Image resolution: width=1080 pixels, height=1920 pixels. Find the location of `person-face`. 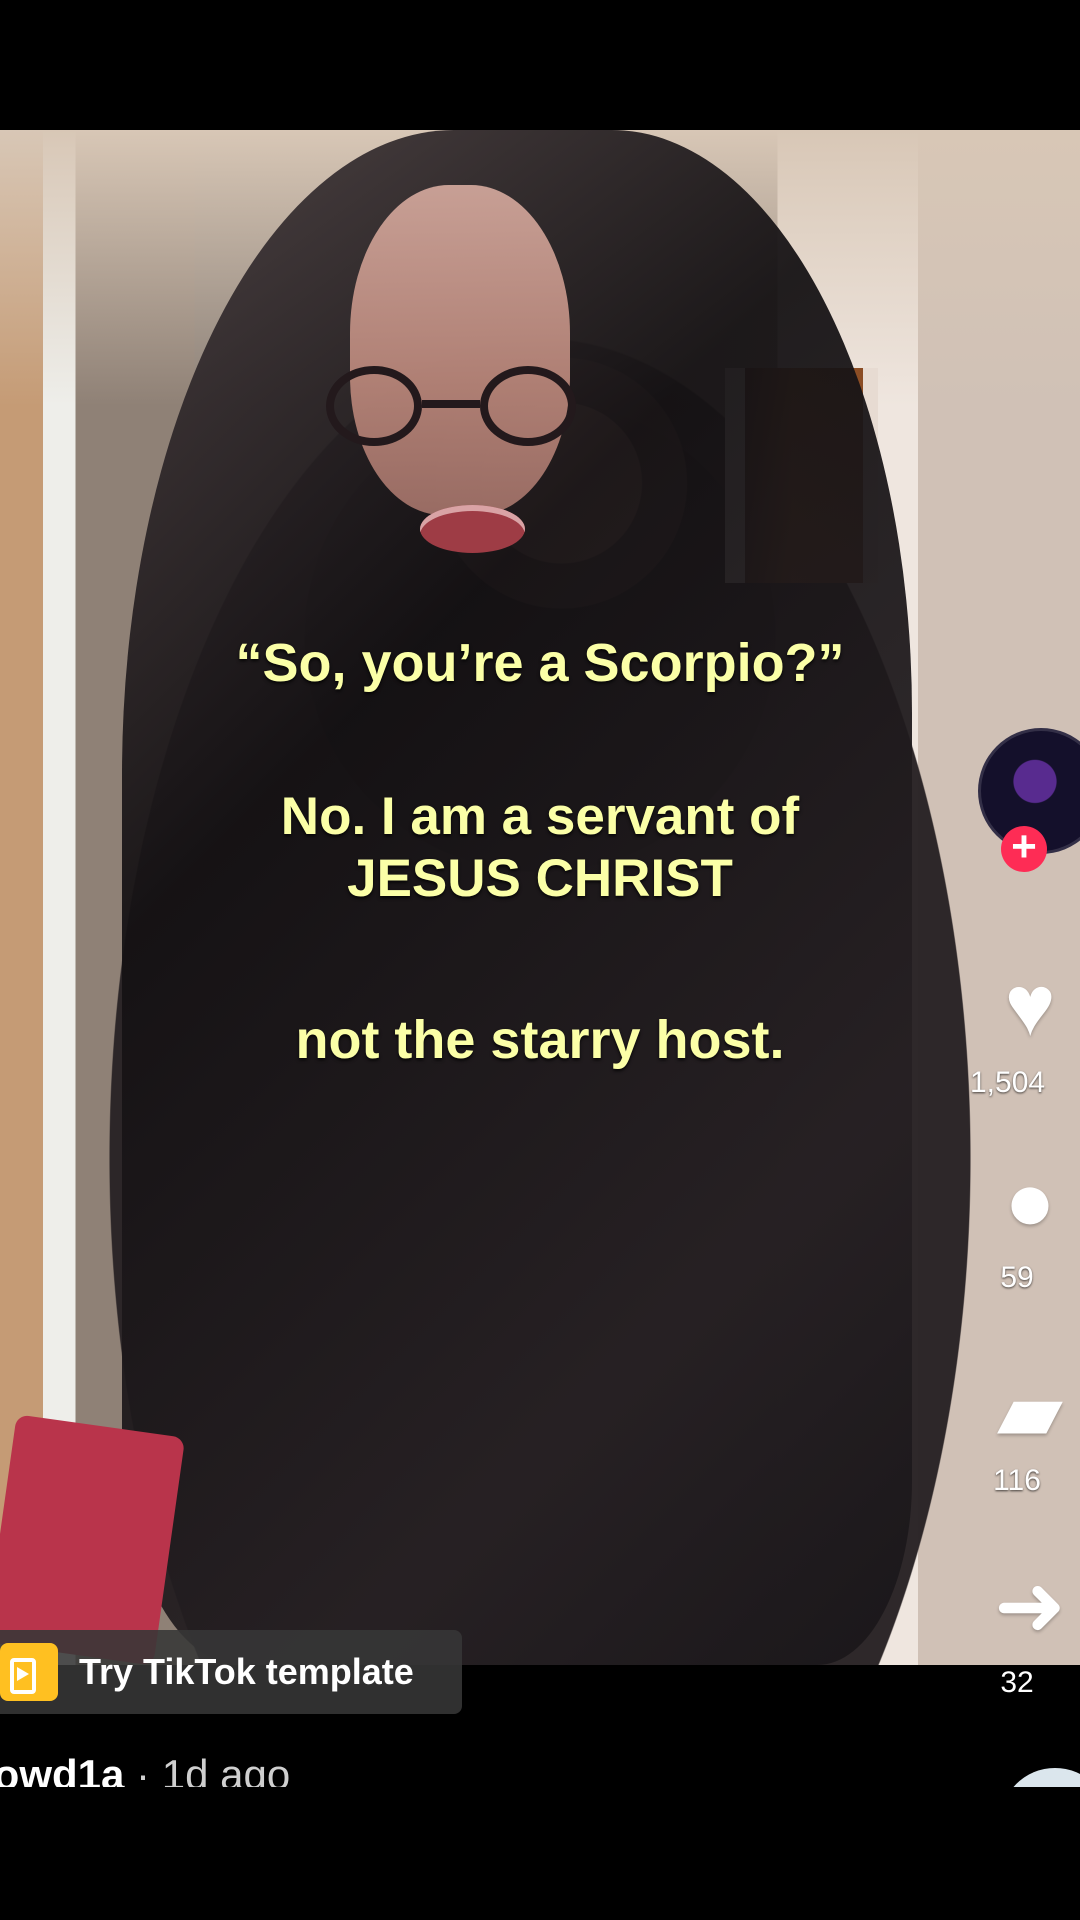

person-face is located at coordinates (460, 350).